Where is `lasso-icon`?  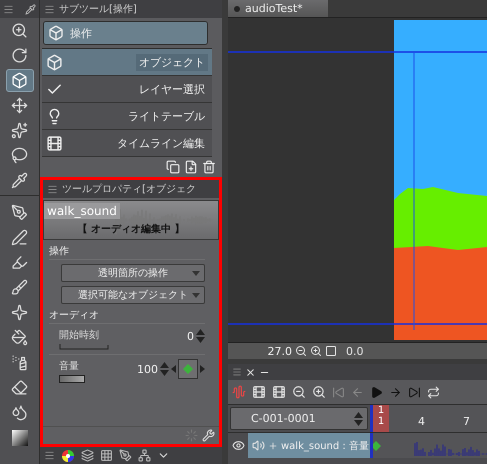
lasso-icon is located at coordinates (19, 155).